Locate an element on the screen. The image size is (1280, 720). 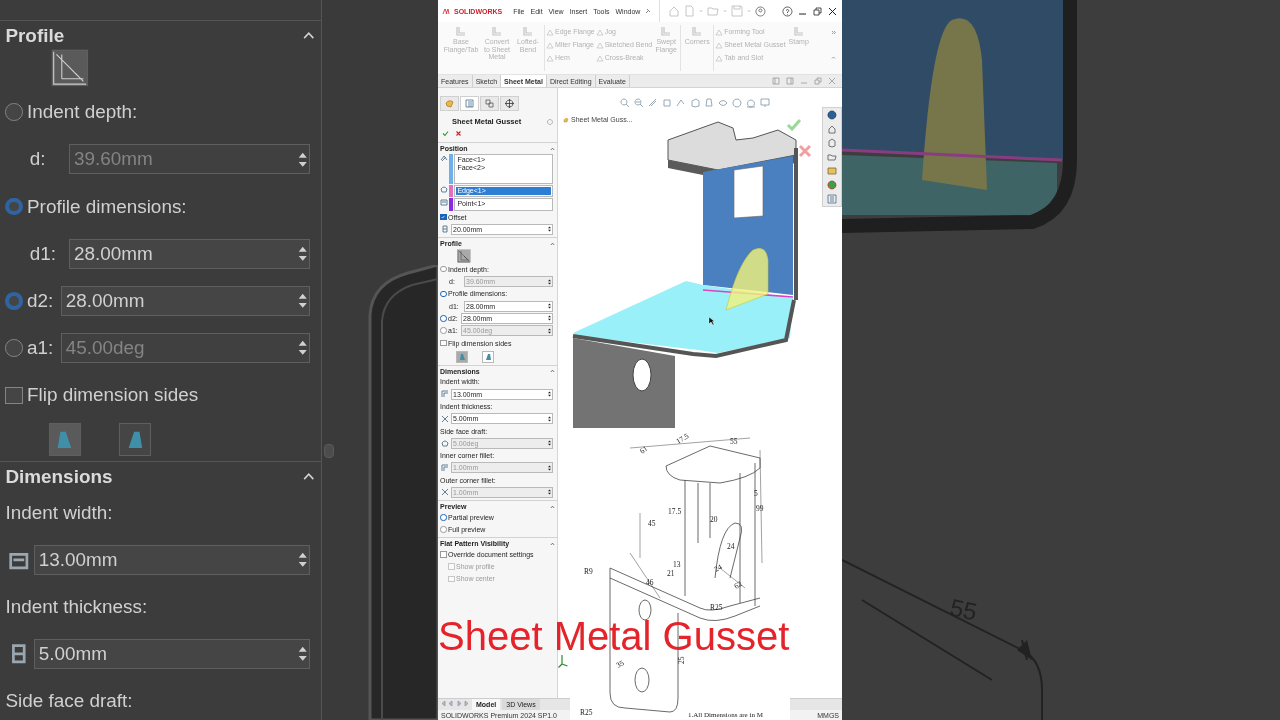
field-label: a1: is located at coordinates (41, 348).